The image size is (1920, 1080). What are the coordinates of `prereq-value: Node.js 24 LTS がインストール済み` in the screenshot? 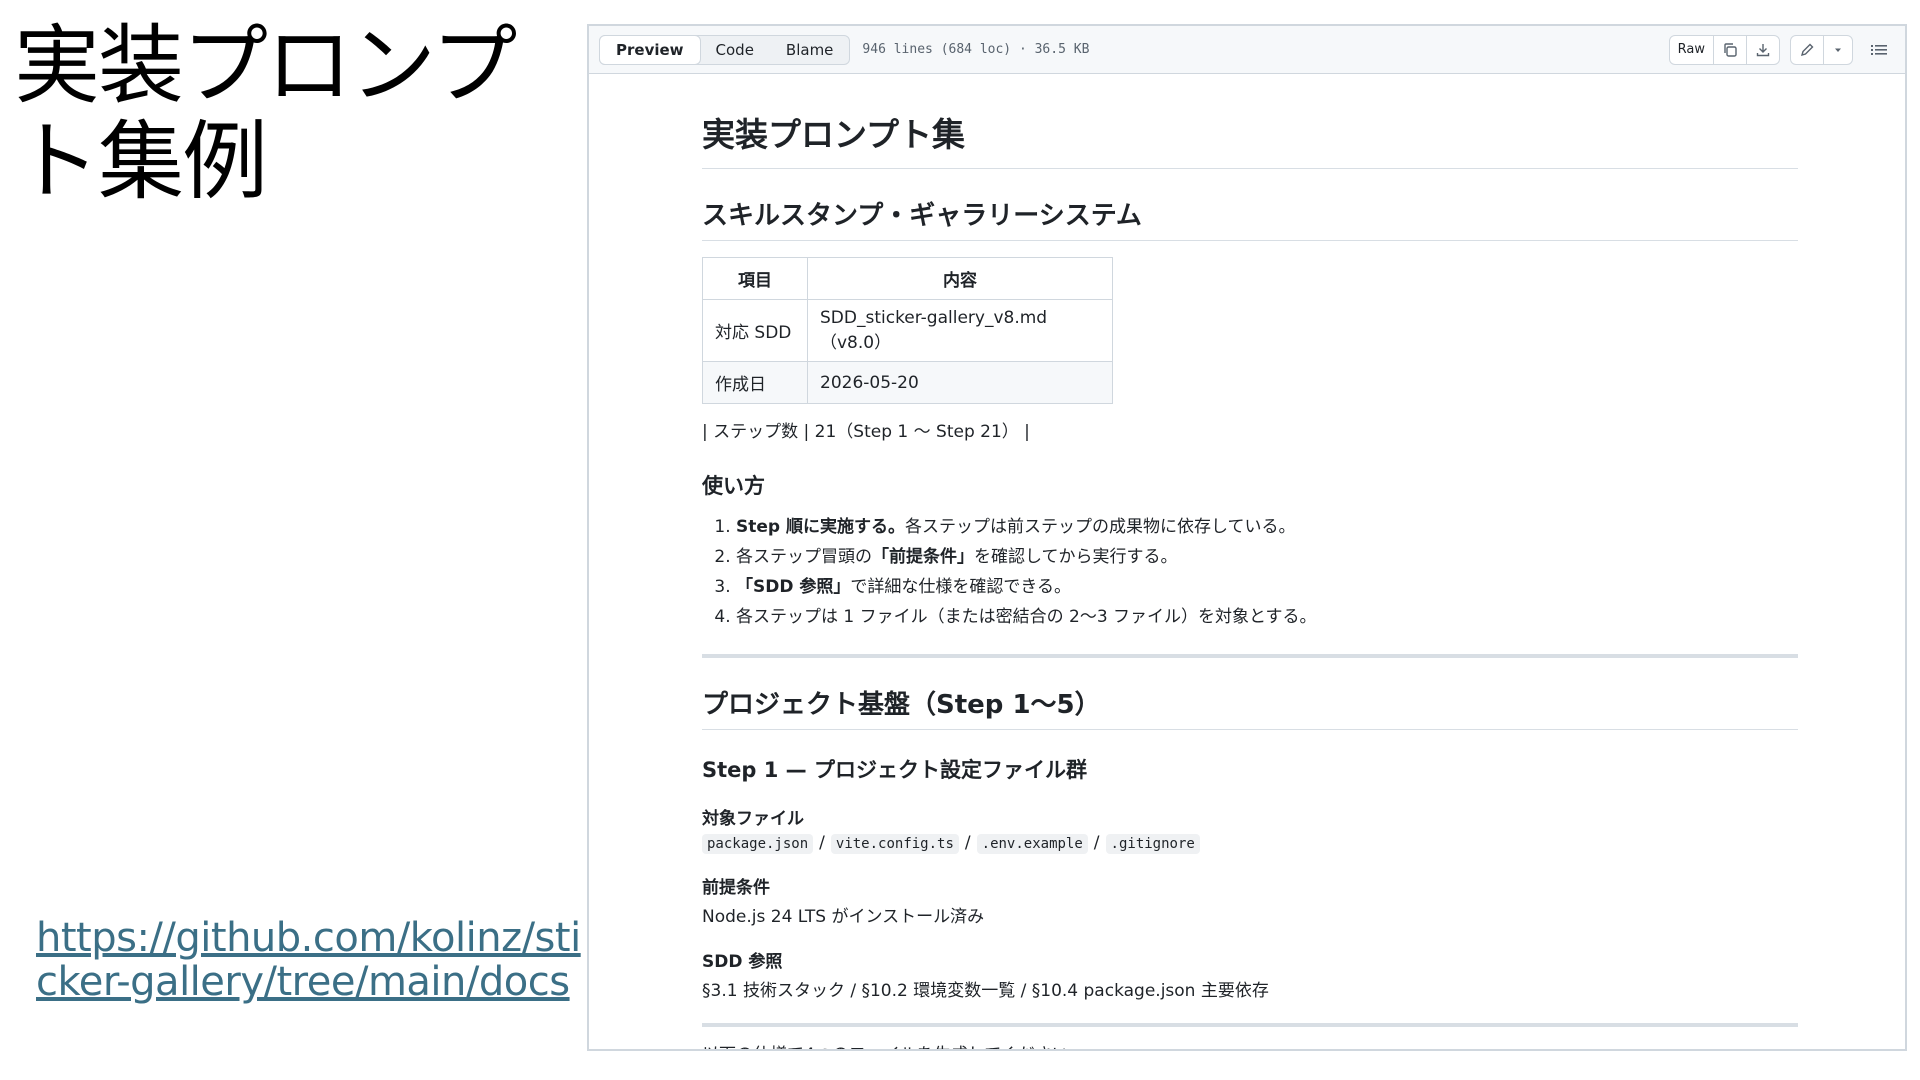 It's located at (843, 917).